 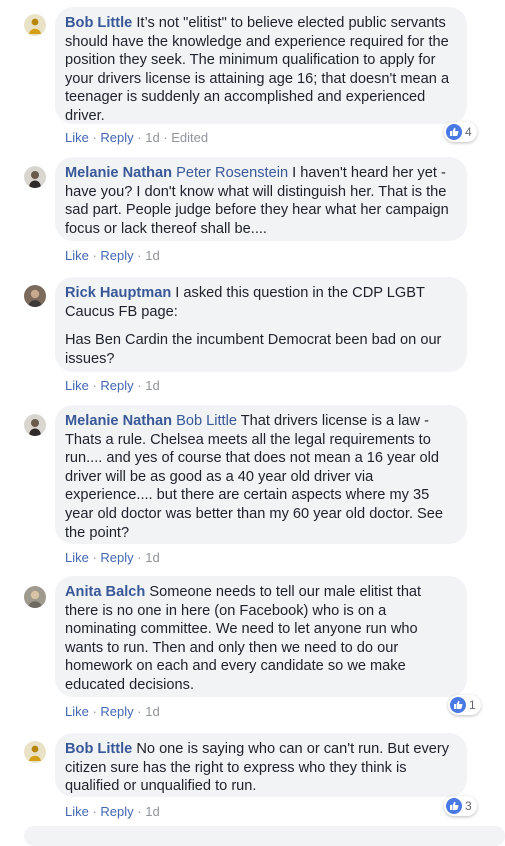 I want to click on reaction-count-badge: 4, so click(x=460, y=132).